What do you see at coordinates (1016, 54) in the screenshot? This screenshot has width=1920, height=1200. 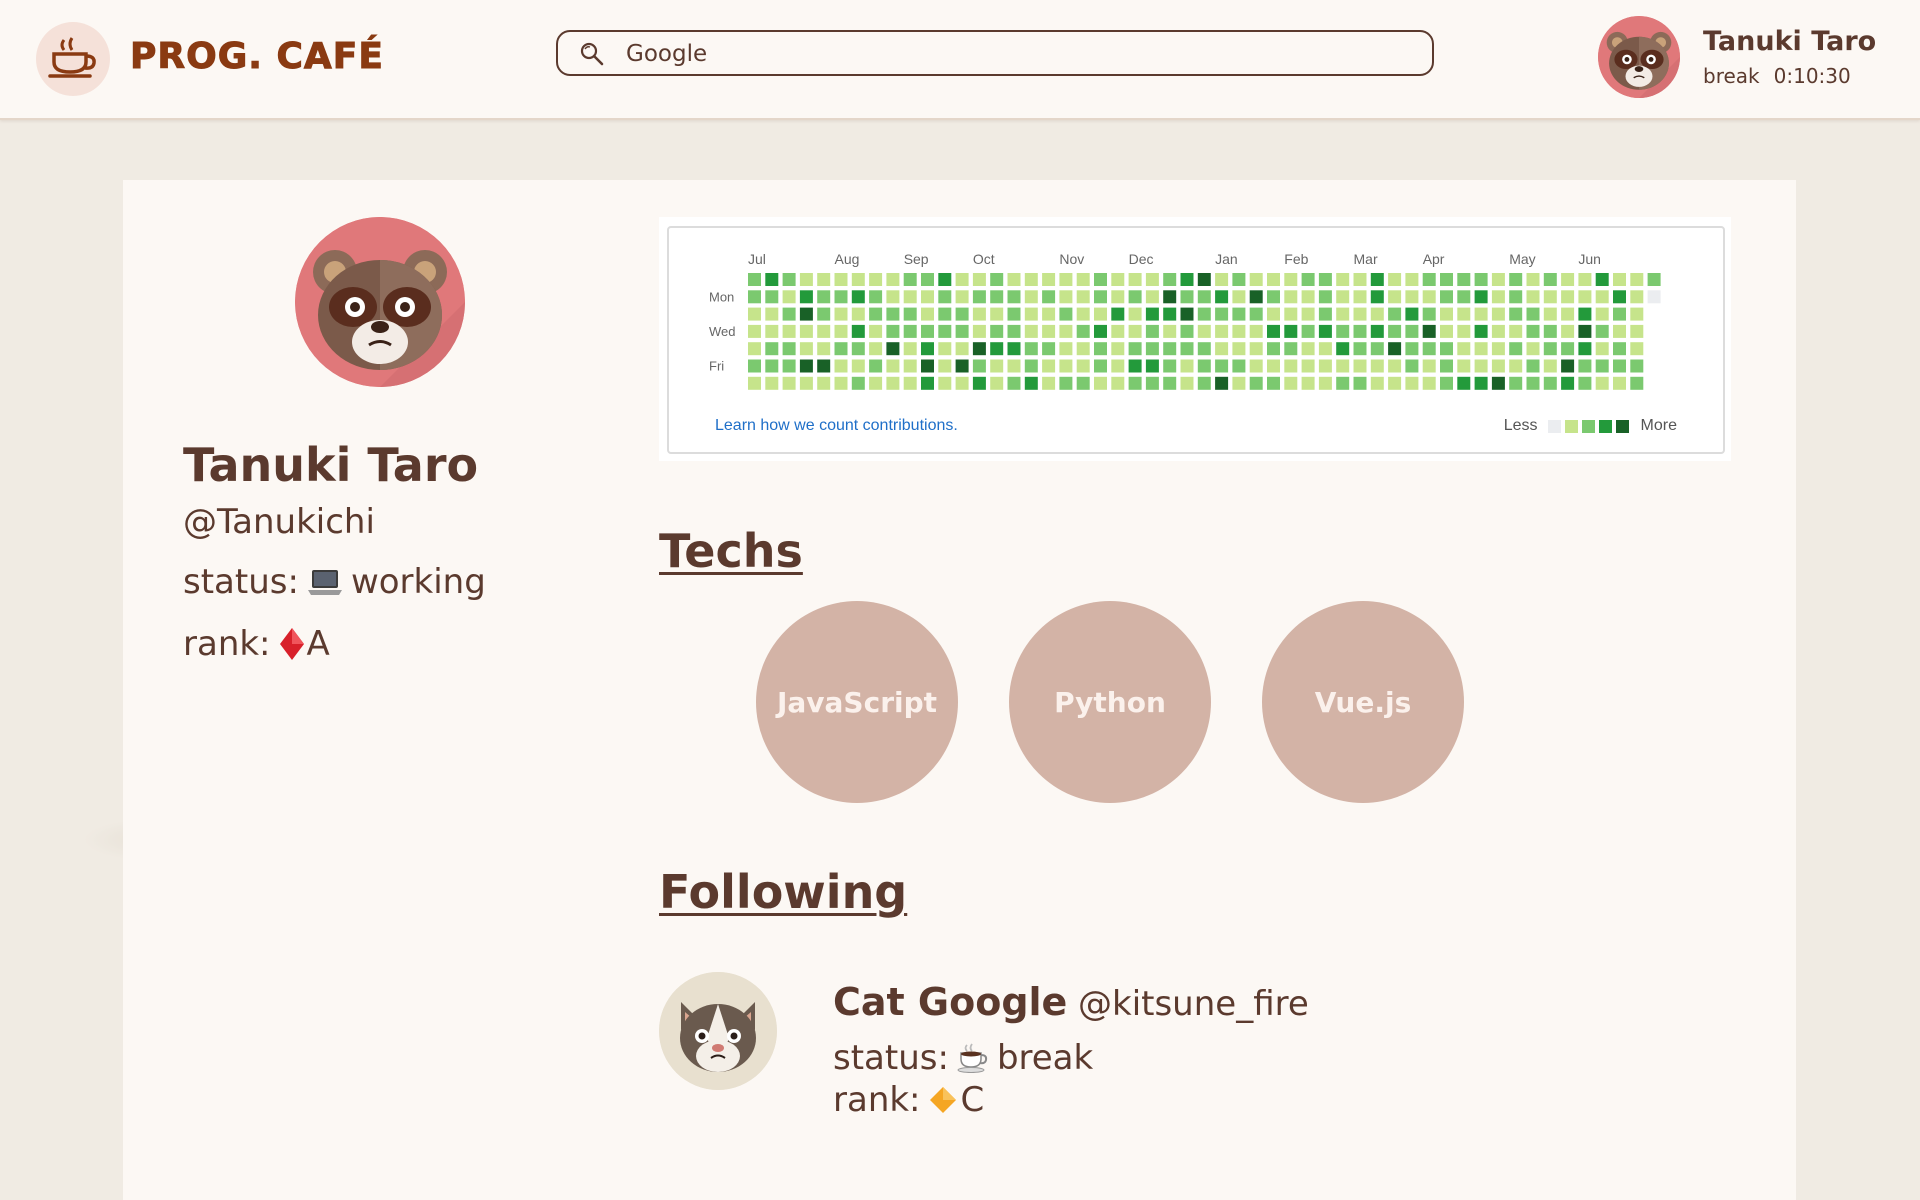 I see `search-input` at bounding box center [1016, 54].